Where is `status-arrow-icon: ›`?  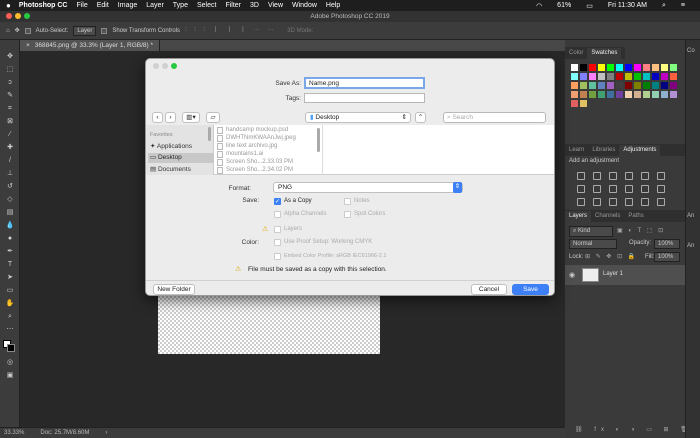 status-arrow-icon: › is located at coordinates (106, 433).